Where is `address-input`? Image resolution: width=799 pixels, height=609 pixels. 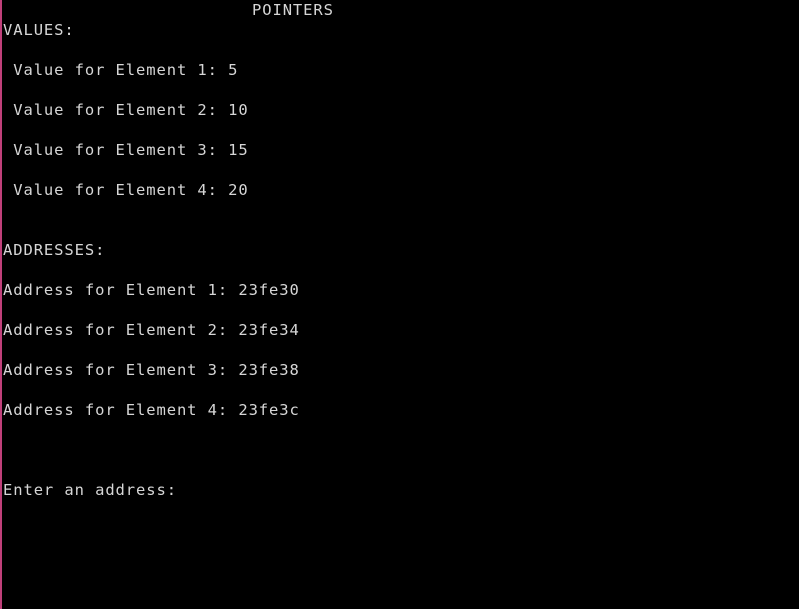
address-input is located at coordinates (324, 490).